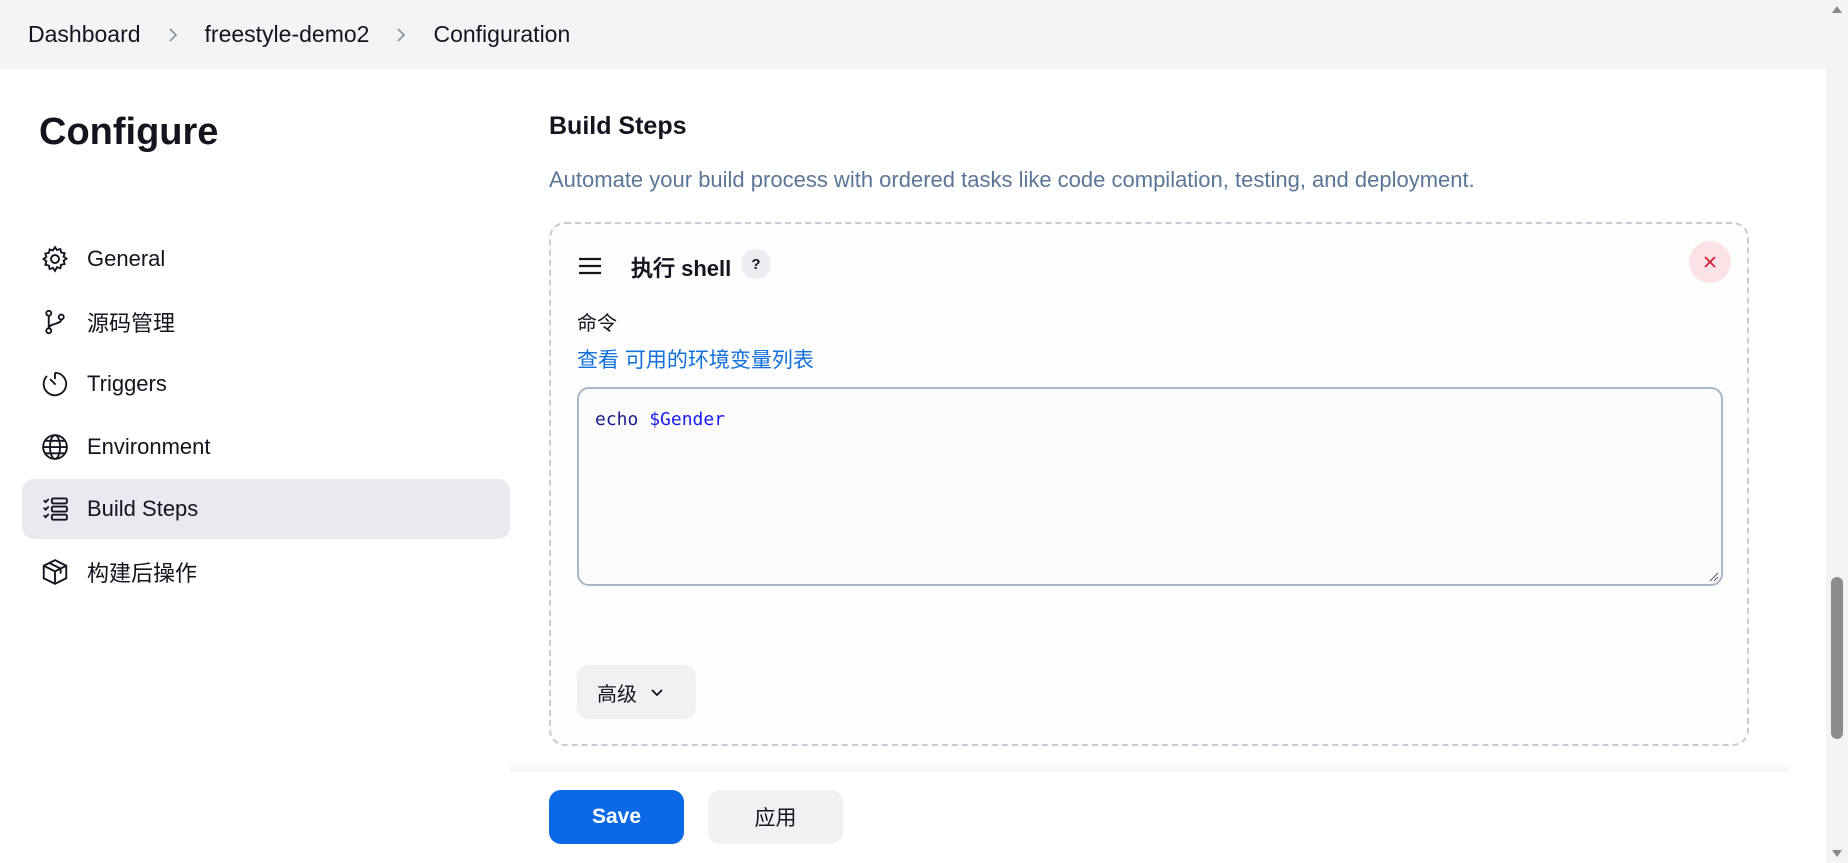 Image resolution: width=1848 pixels, height=863 pixels. I want to click on help-button: ?, so click(756, 264).